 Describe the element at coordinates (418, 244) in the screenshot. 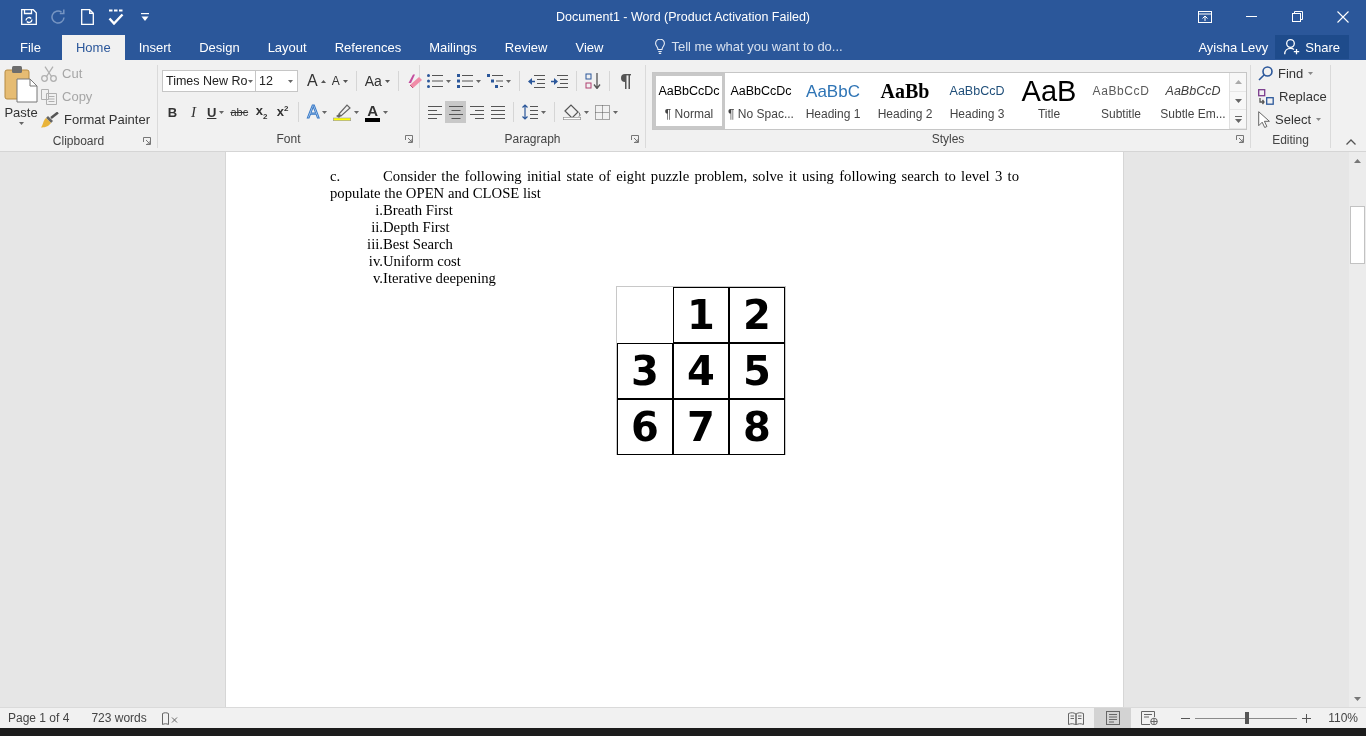

I see `list-item-text: Best Search` at that location.